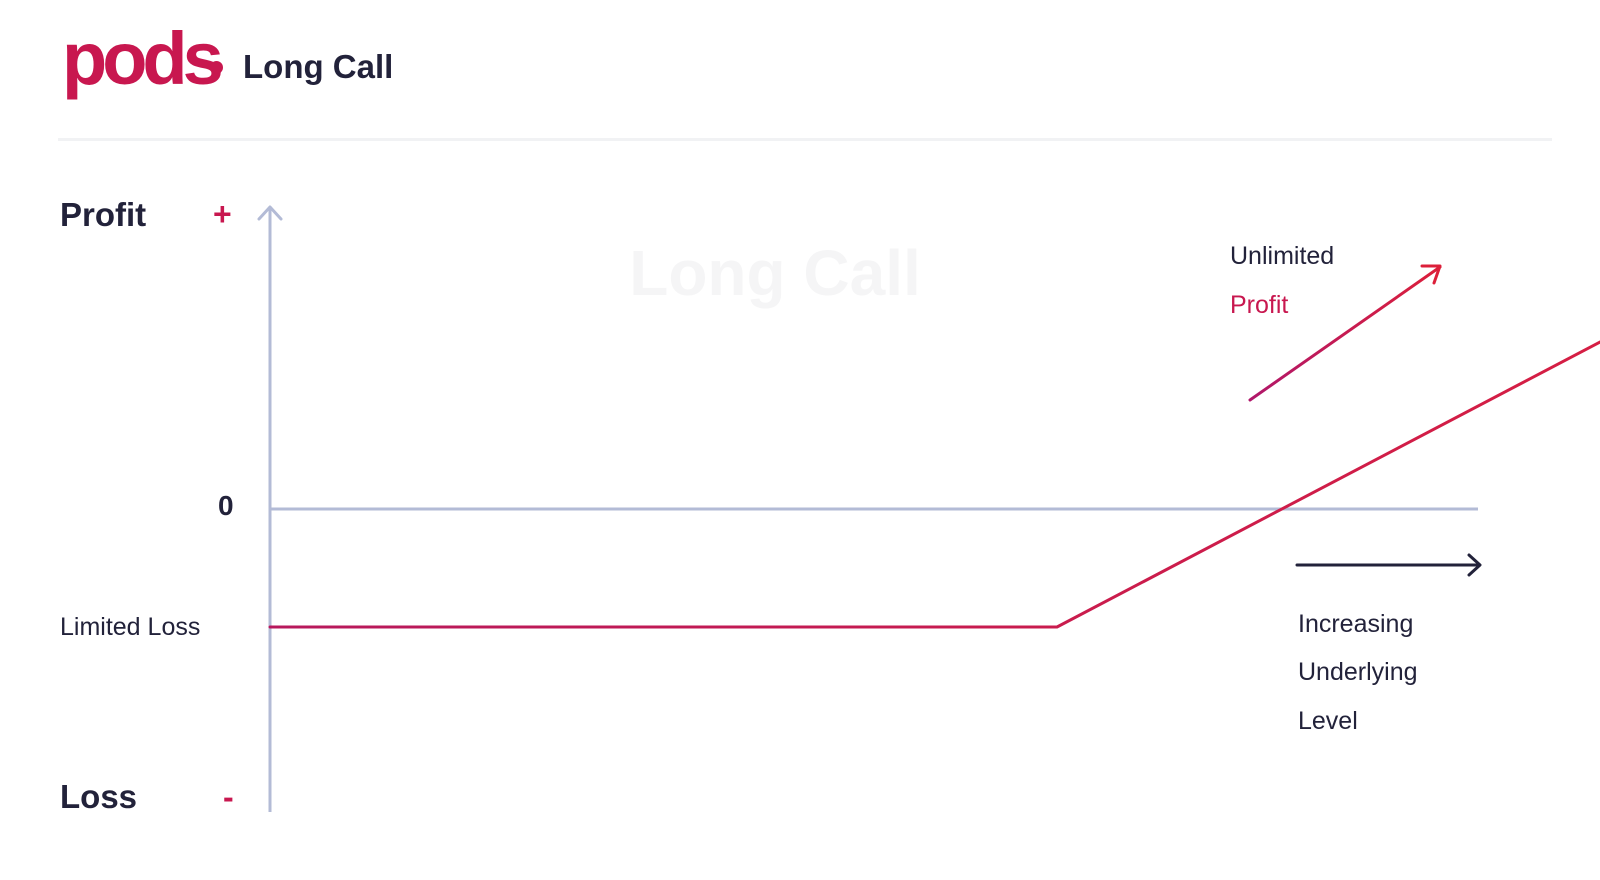  Describe the element at coordinates (1259, 305) in the screenshot. I see `unlimited-profit-label: Profit` at that location.